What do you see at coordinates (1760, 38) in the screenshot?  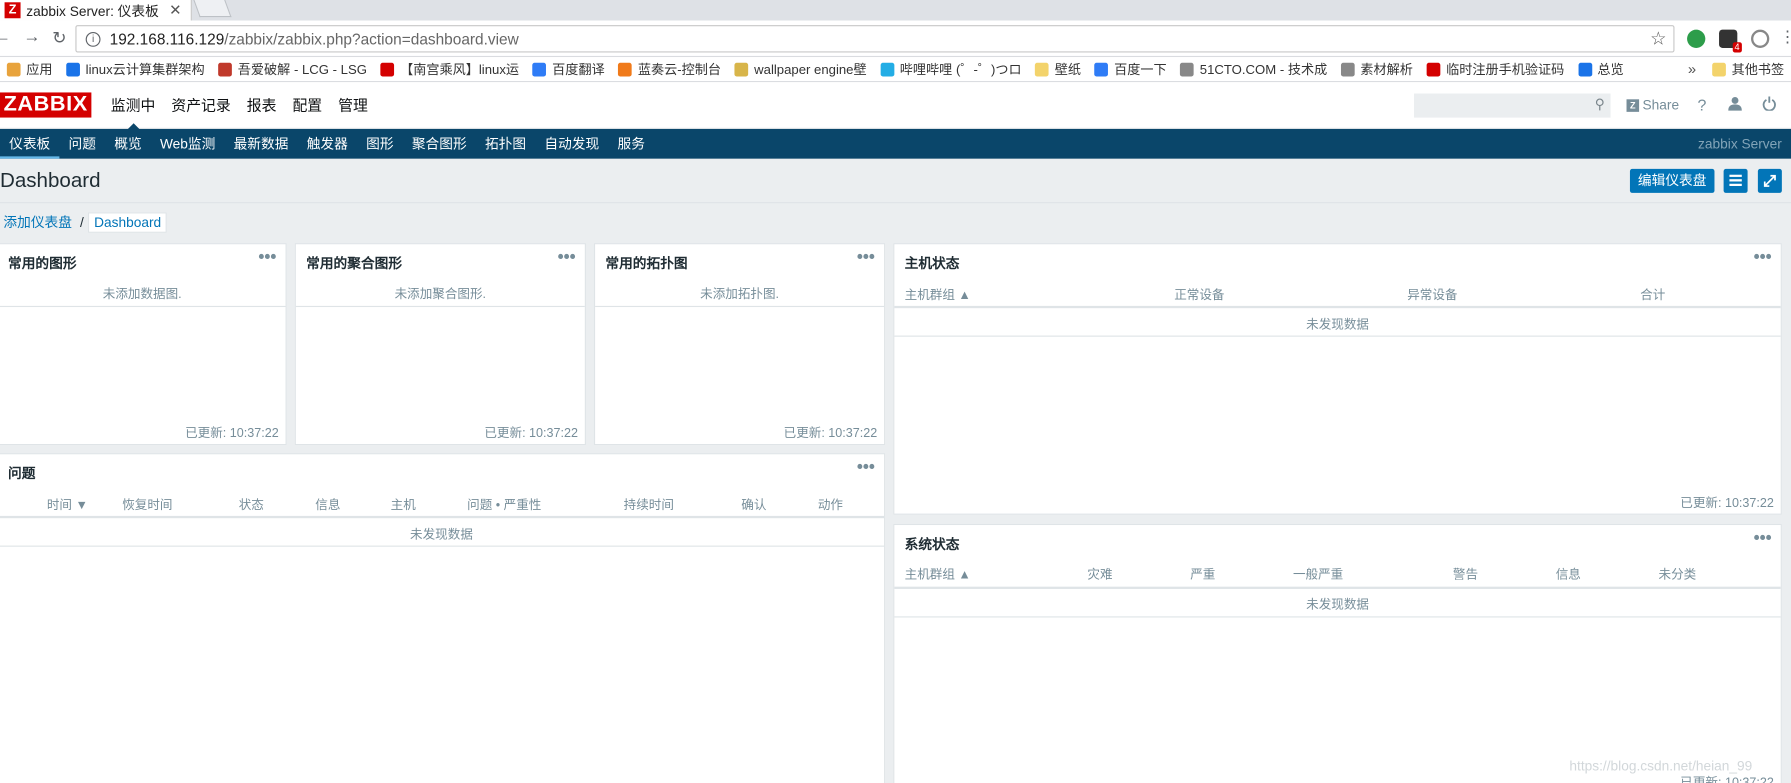 I see `extension-cloud-icon` at bounding box center [1760, 38].